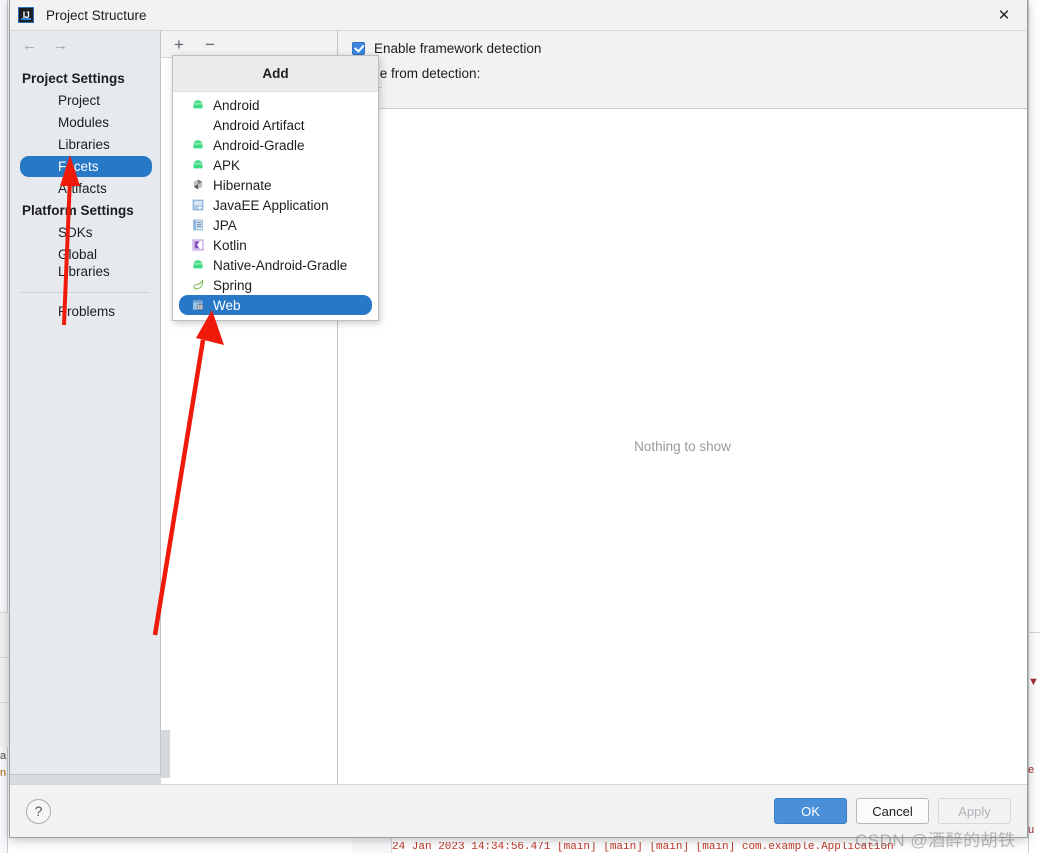 The image size is (1040, 853). I want to click on kotlin-icon, so click(198, 245).